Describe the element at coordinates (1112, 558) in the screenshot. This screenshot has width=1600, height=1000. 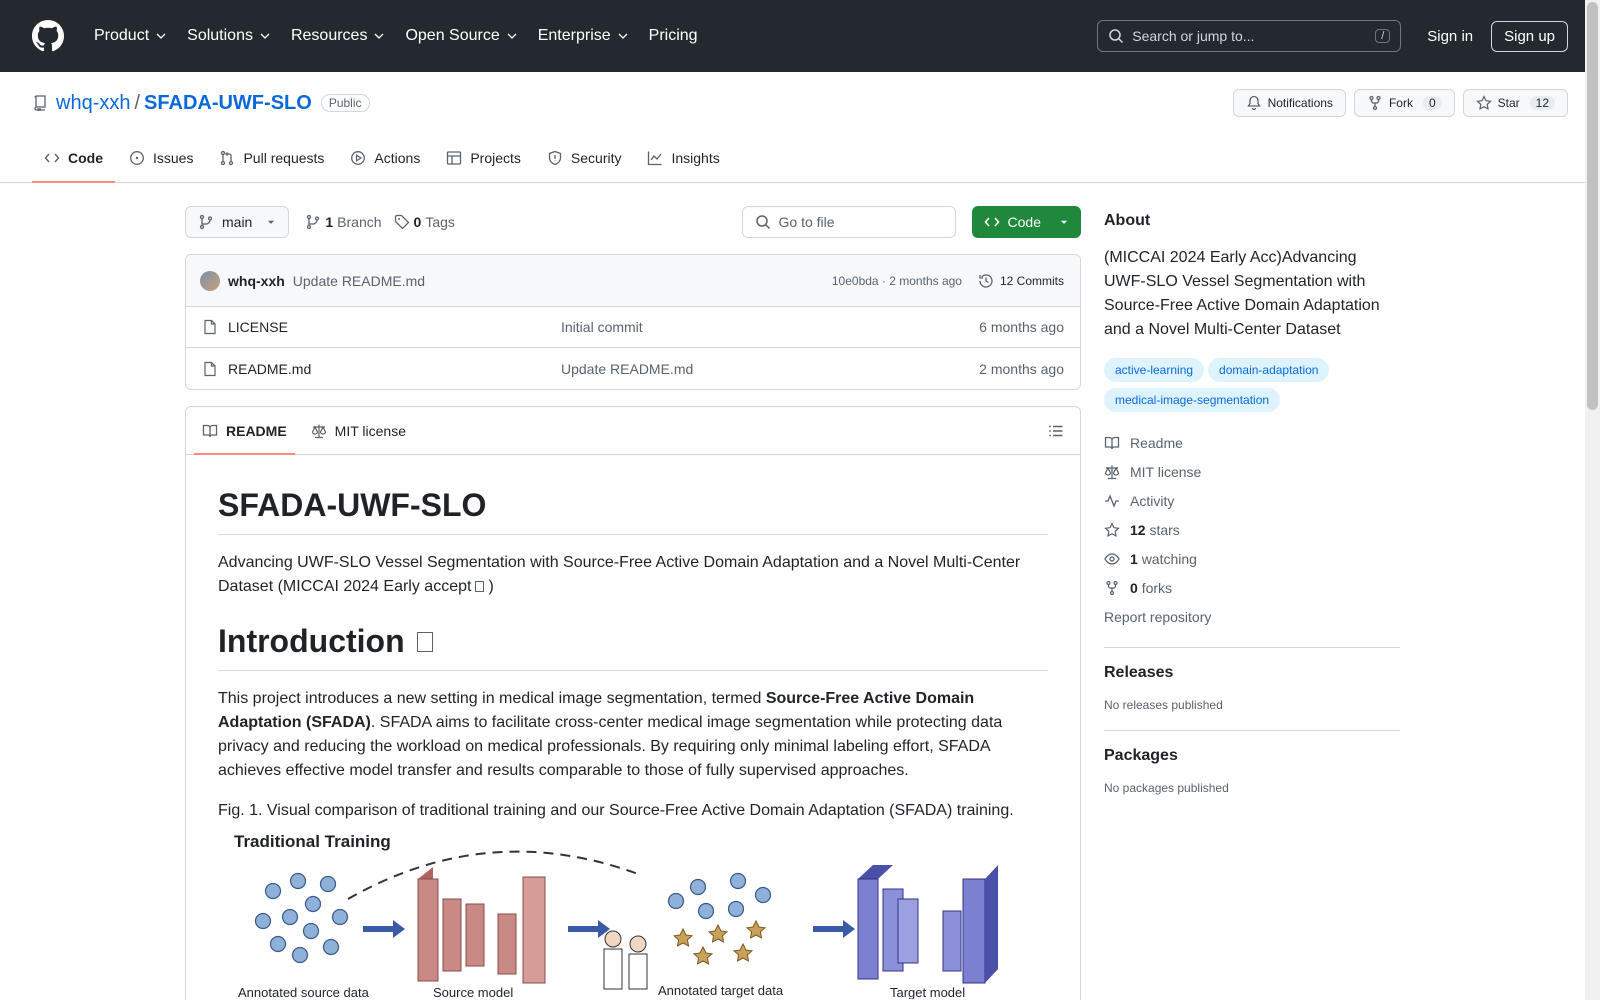
I see `eye-icon` at that location.